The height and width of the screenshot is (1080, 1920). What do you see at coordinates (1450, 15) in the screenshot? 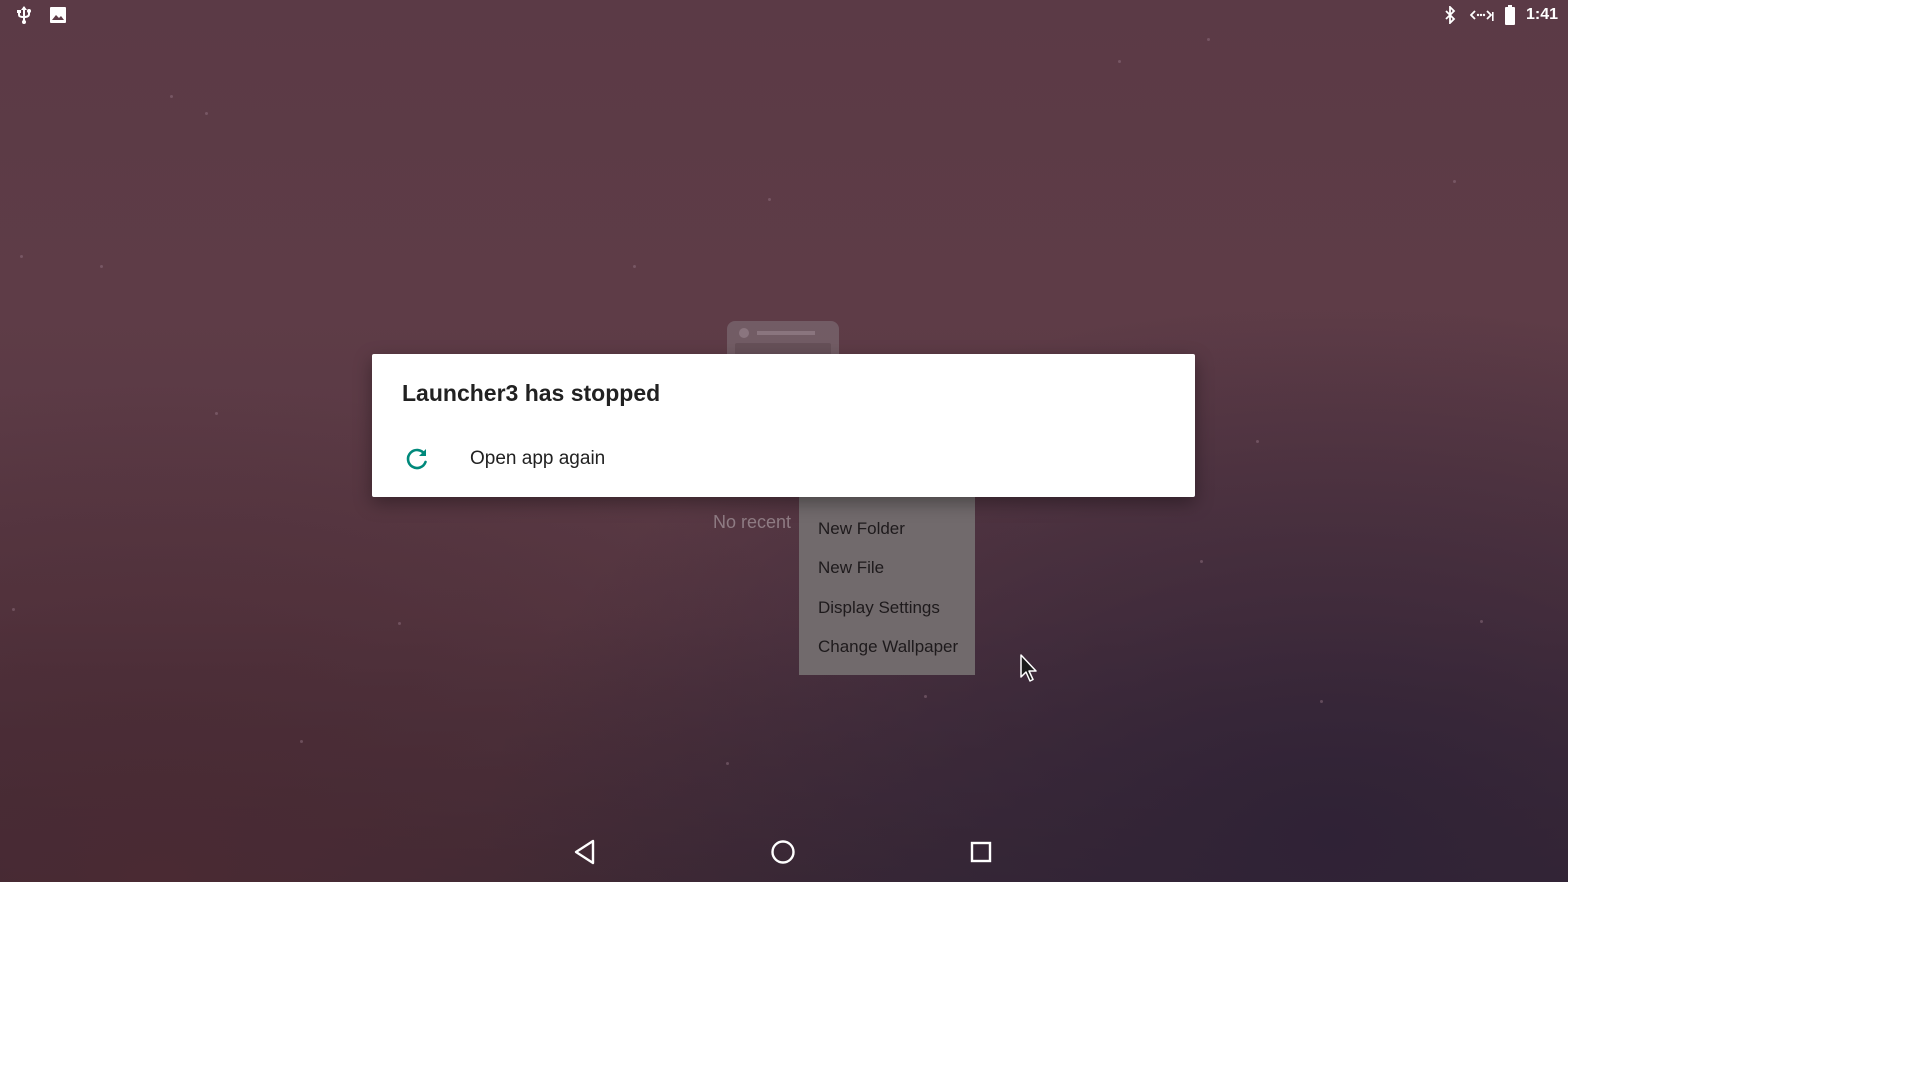
I see `bluetooth-icon` at bounding box center [1450, 15].